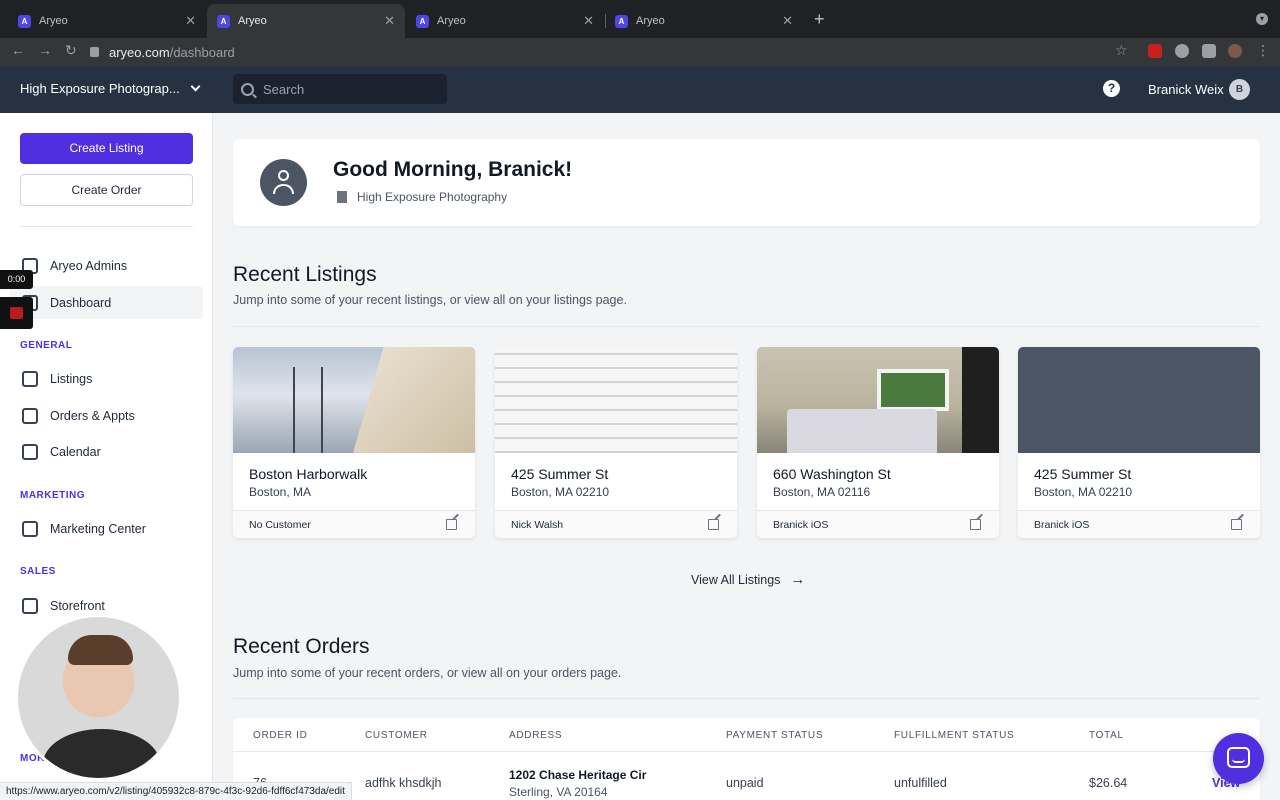 The image size is (1280, 800). What do you see at coordinates (106, 528) in the screenshot?
I see `sidebar-item-marketing-center: Marketing Center` at bounding box center [106, 528].